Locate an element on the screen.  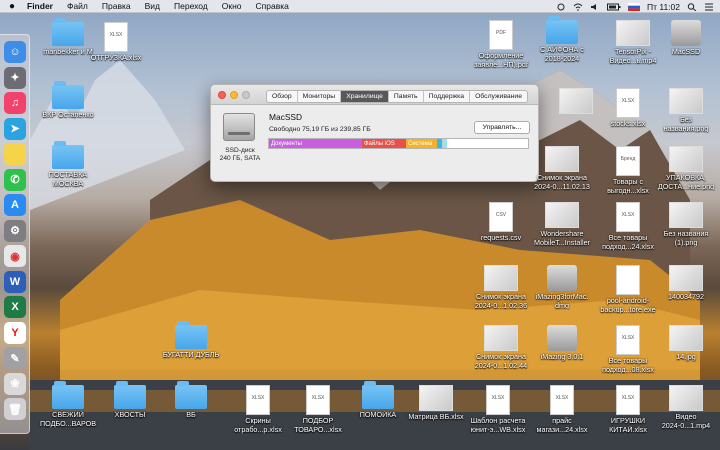
desktop-icon: Без названия (1).png is located at coordinates (685, 224).